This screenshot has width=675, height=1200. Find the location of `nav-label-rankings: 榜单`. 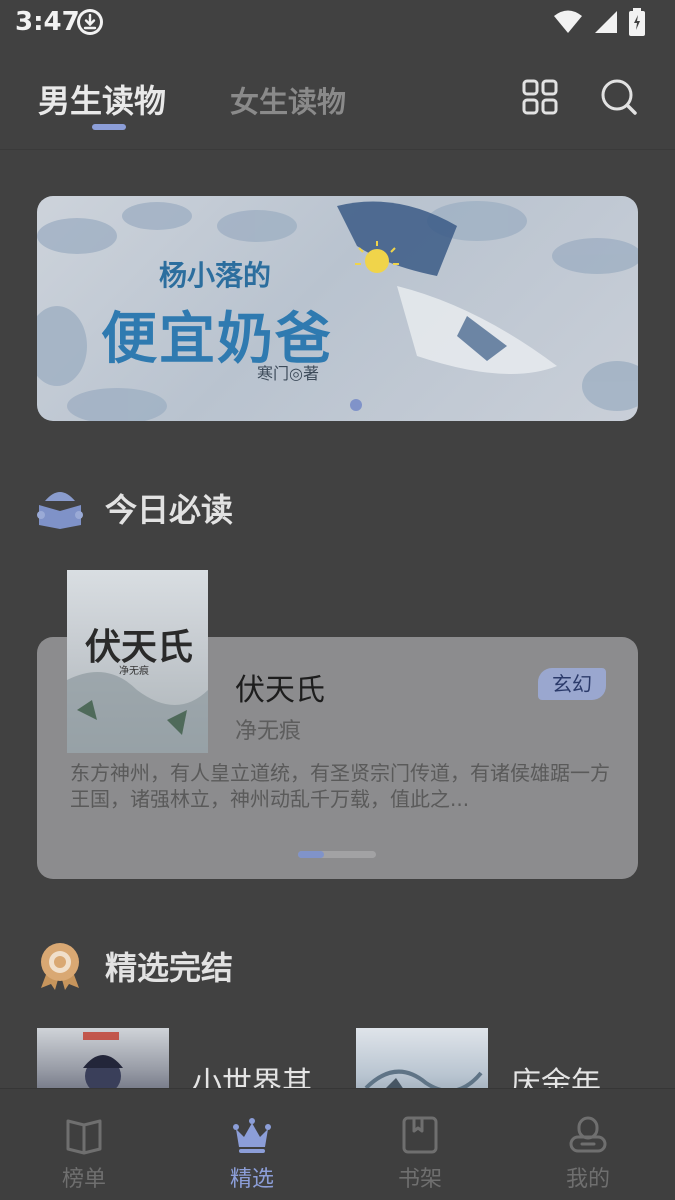

nav-label-rankings: 榜单 is located at coordinates (83, 1179).